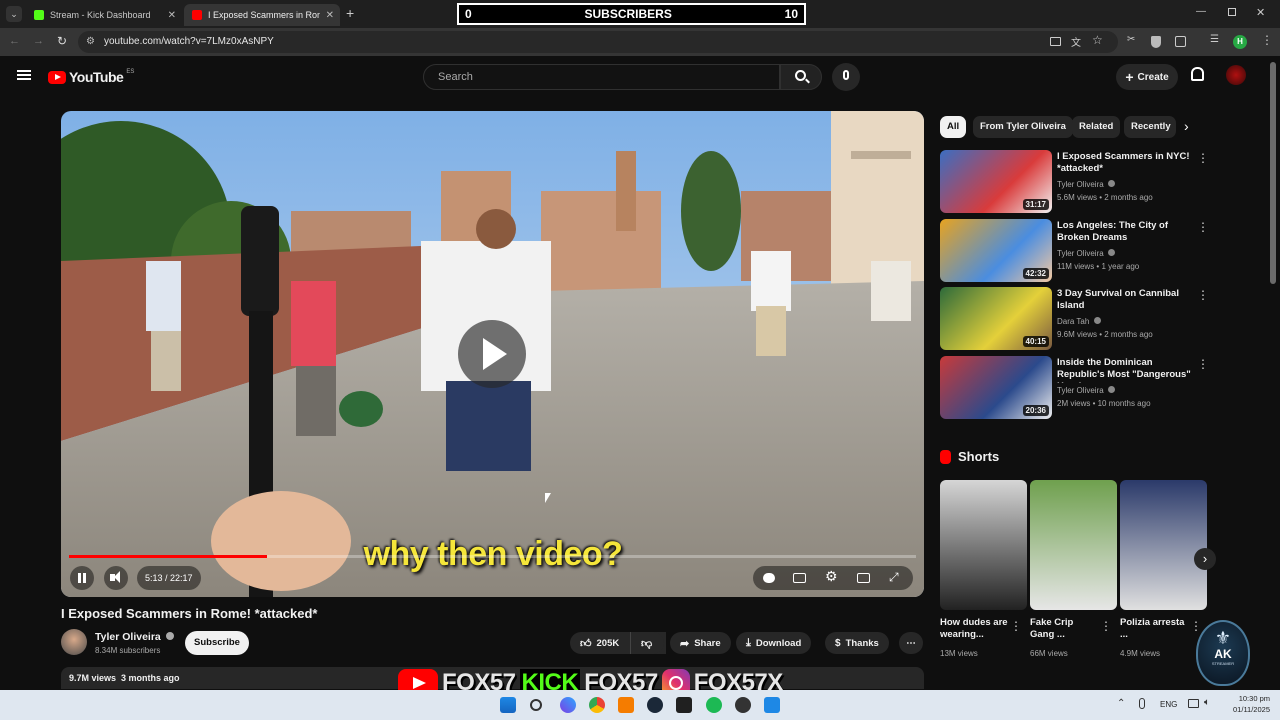  I want to click on fullscreen-icon: ⤢, so click(894, 577).